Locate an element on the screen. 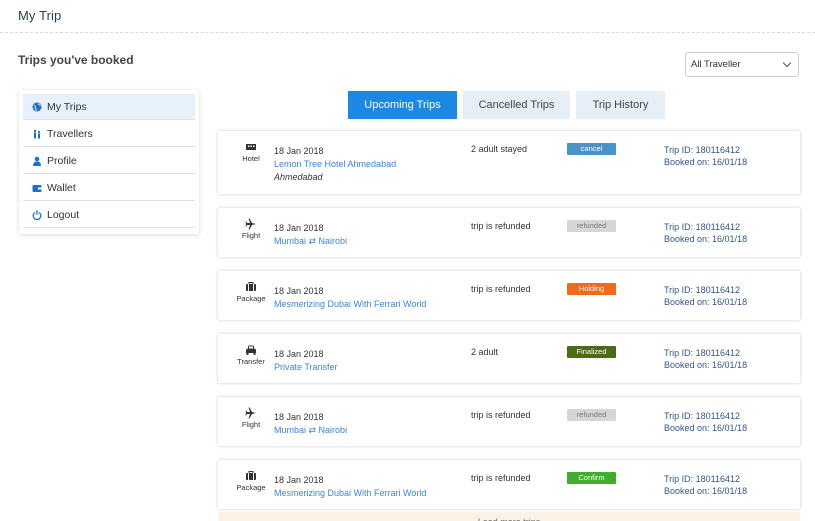  sidebar-item-travellers: Travellers is located at coordinates (109, 134).